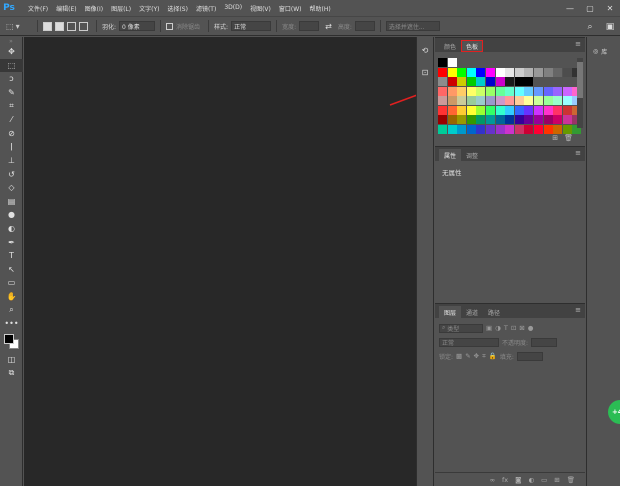  Describe the element at coordinates (11, 373) in the screenshot. I see `screen-mode-icon: ⧉` at that location.